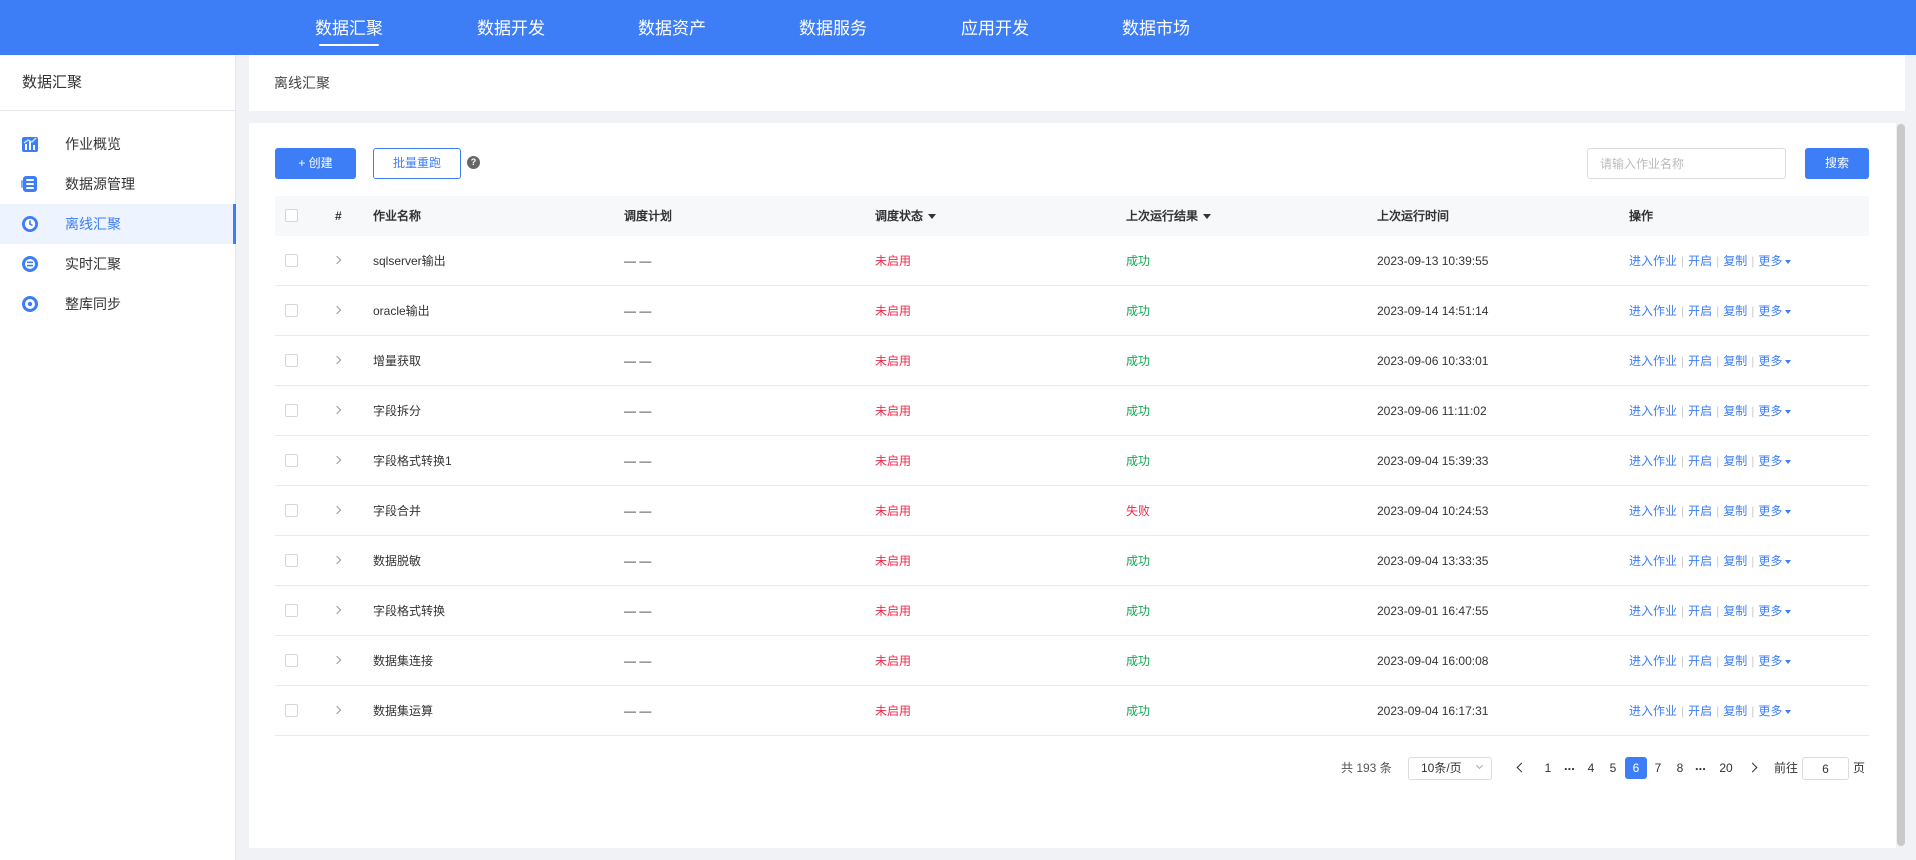 The width and height of the screenshot is (1916, 860). What do you see at coordinates (118, 304) in the screenshot?
I see `sidebar-item-full-database-sync: 整库同步` at bounding box center [118, 304].